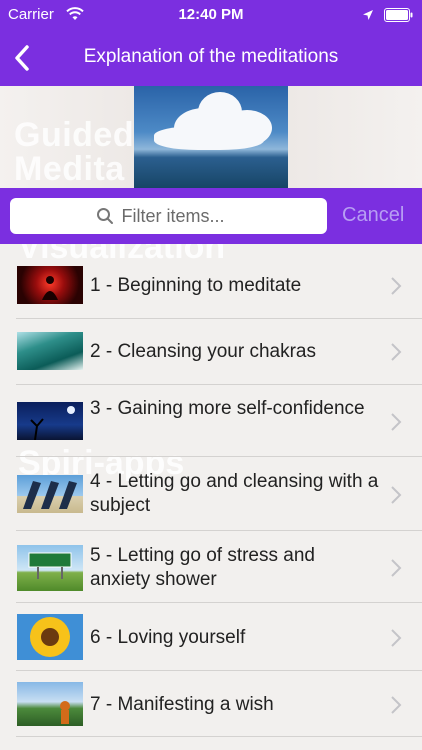  What do you see at coordinates (211, 421) in the screenshot?
I see `list-item: 3 - Gaining more self-confidence` at bounding box center [211, 421].